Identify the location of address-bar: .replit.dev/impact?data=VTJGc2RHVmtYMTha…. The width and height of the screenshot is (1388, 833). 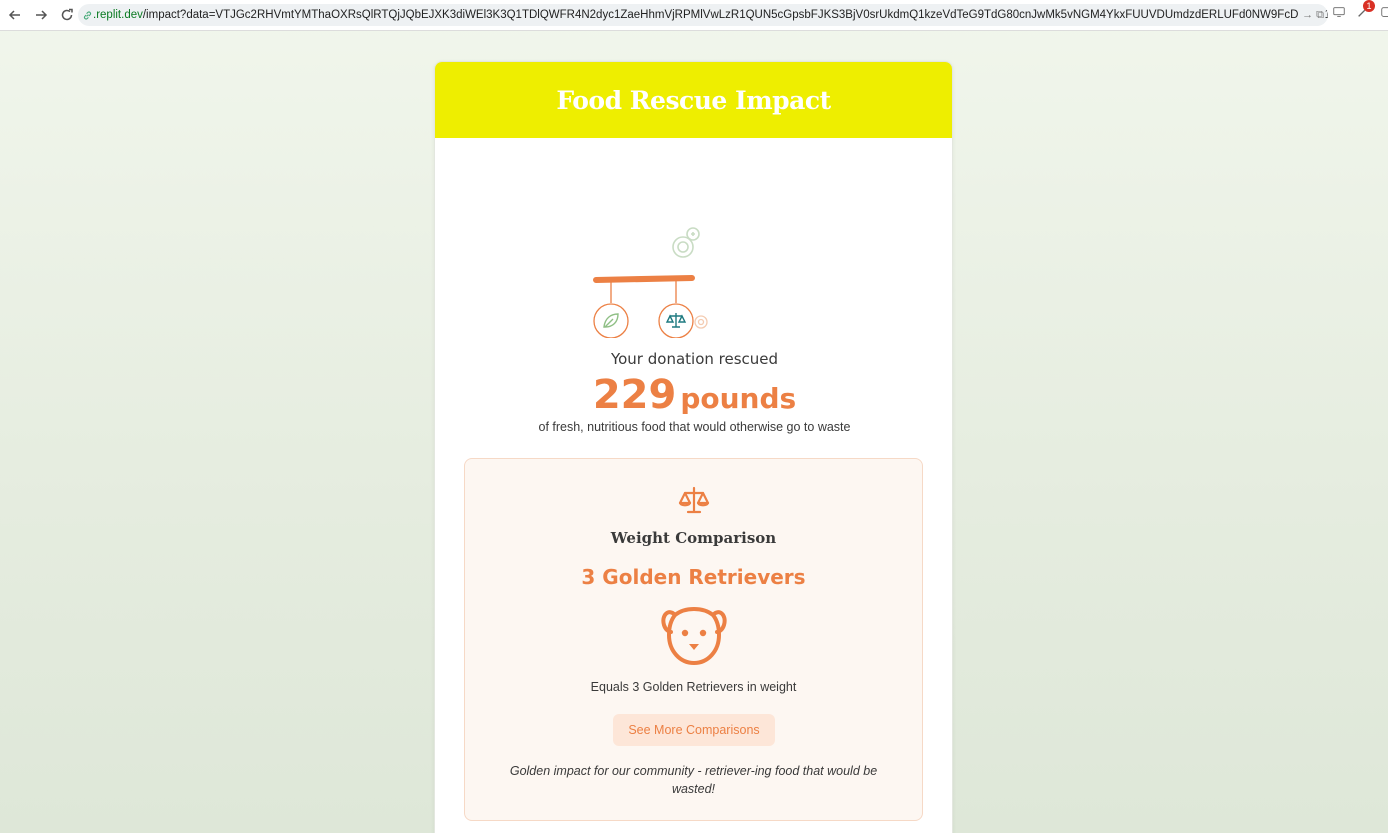
(703, 15).